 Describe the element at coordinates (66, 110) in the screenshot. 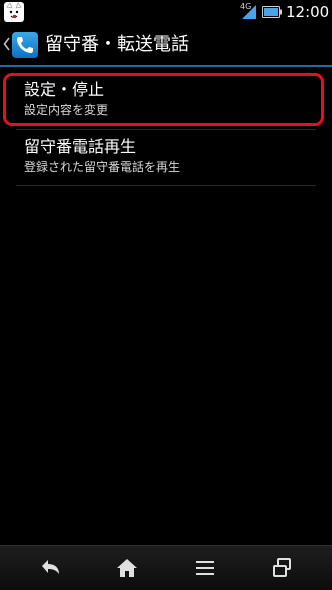

I see `list-item-subtitle: 設定内容を変更` at that location.